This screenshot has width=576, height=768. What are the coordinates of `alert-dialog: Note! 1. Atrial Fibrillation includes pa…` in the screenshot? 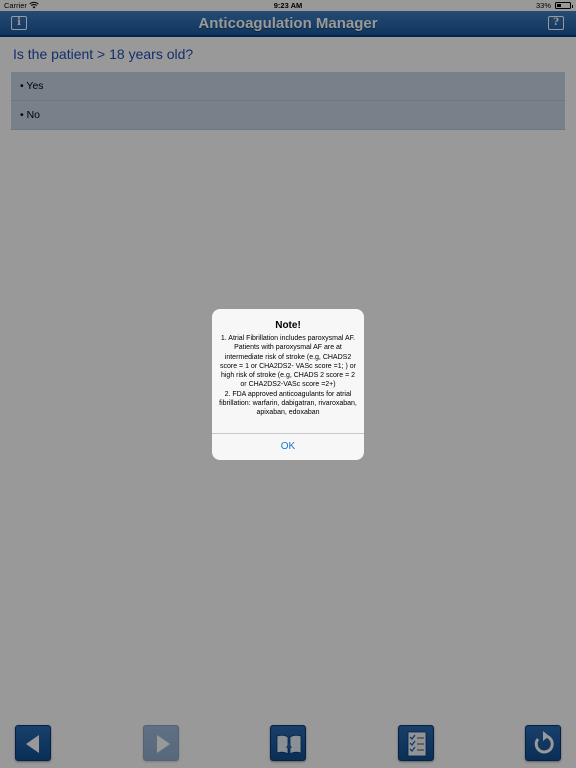 It's located at (288, 384).